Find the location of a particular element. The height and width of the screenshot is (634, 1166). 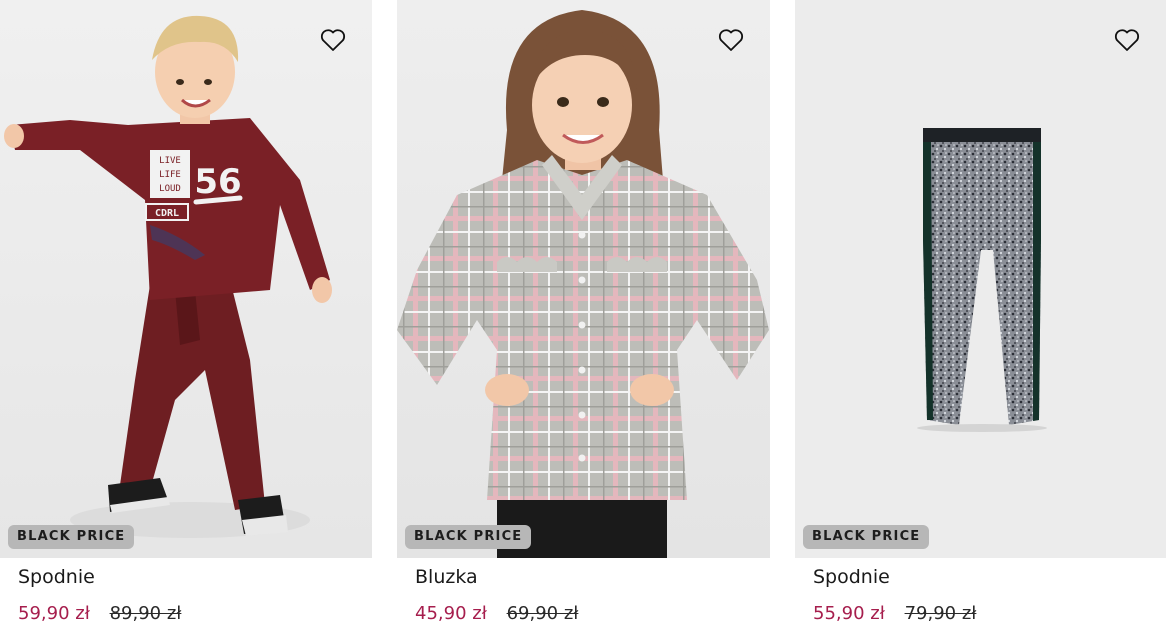

original-price: 89,90 zł is located at coordinates (145, 613).